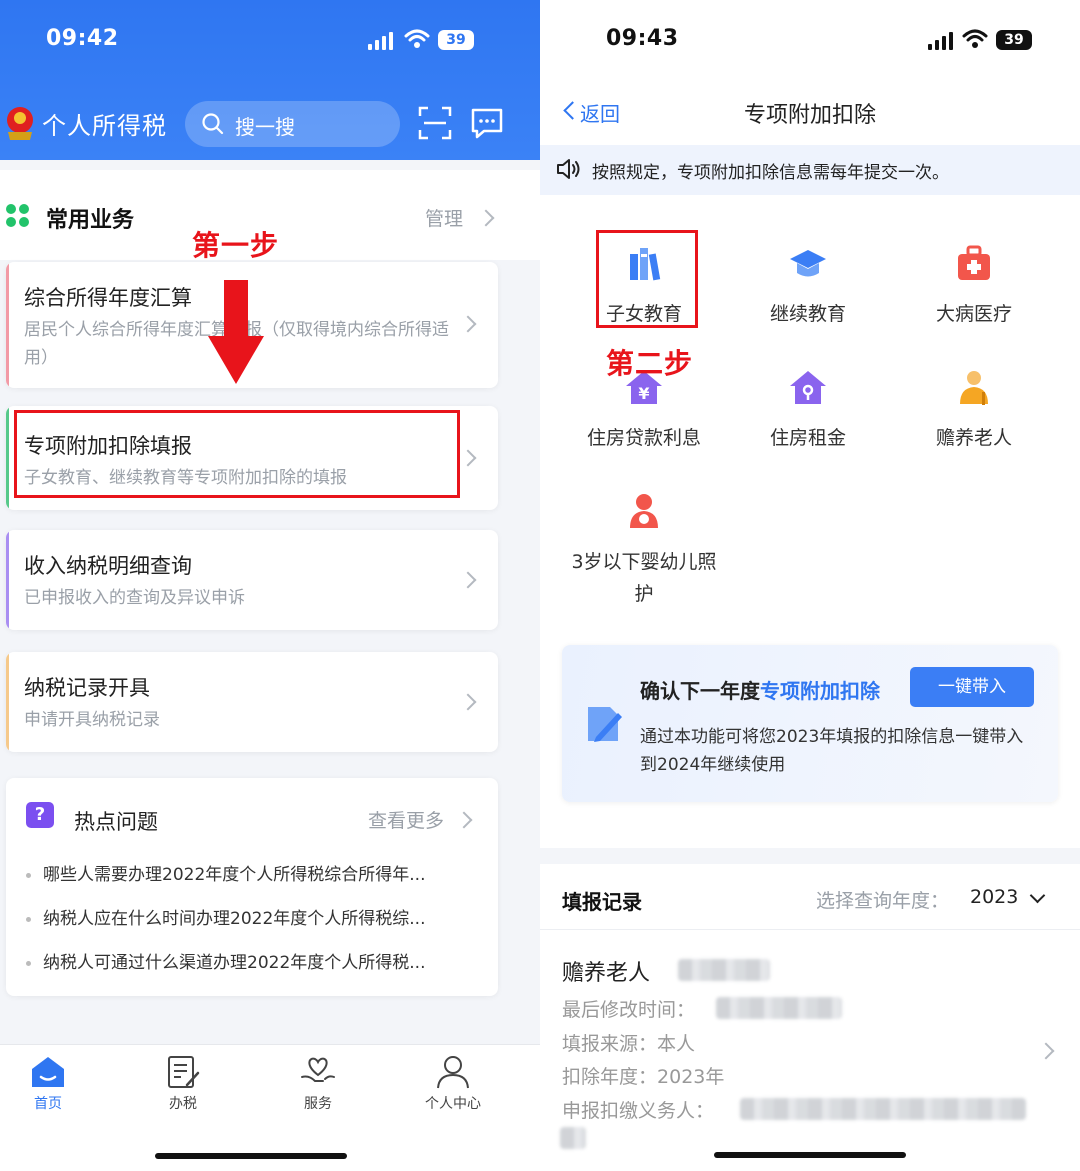  Describe the element at coordinates (810, 856) in the screenshot. I see `section-divider` at that location.